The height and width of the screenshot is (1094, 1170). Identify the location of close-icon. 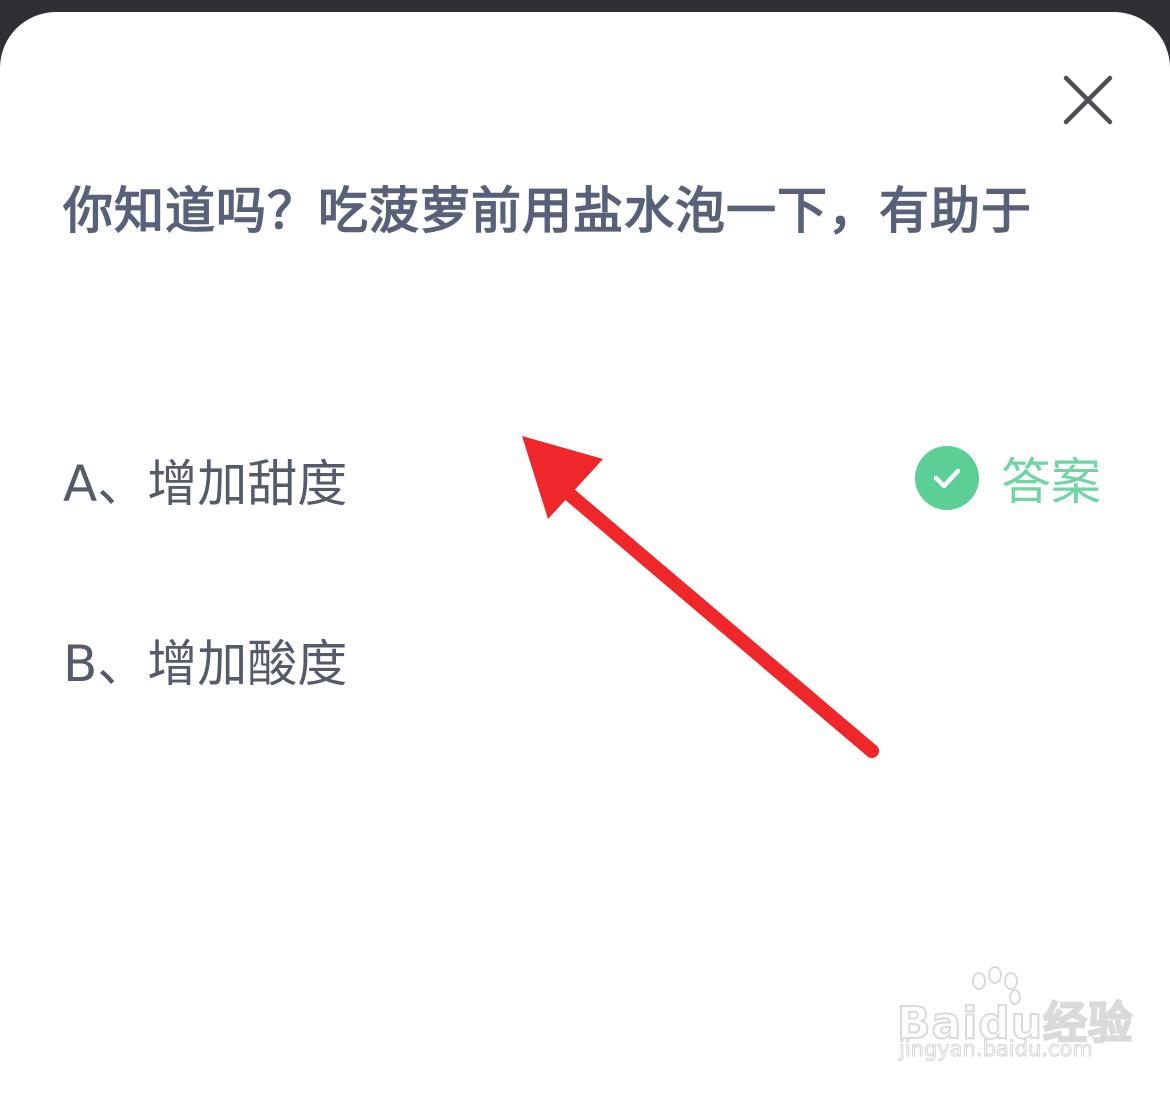
(1088, 100).